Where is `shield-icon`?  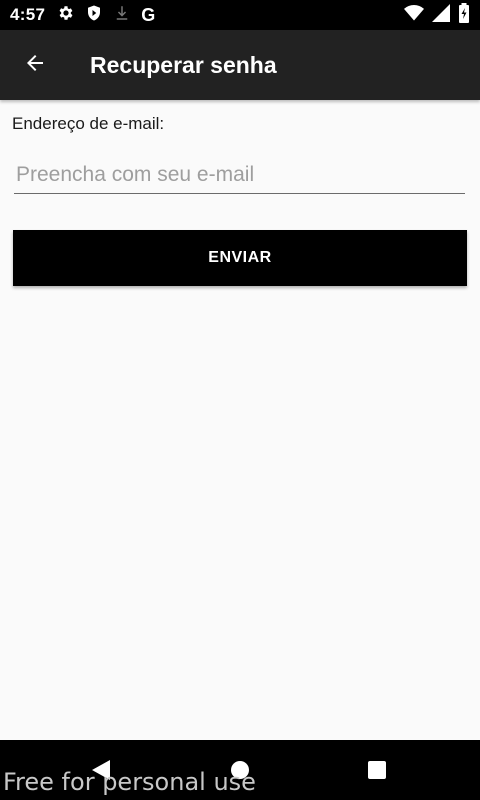 shield-icon is located at coordinates (94, 15).